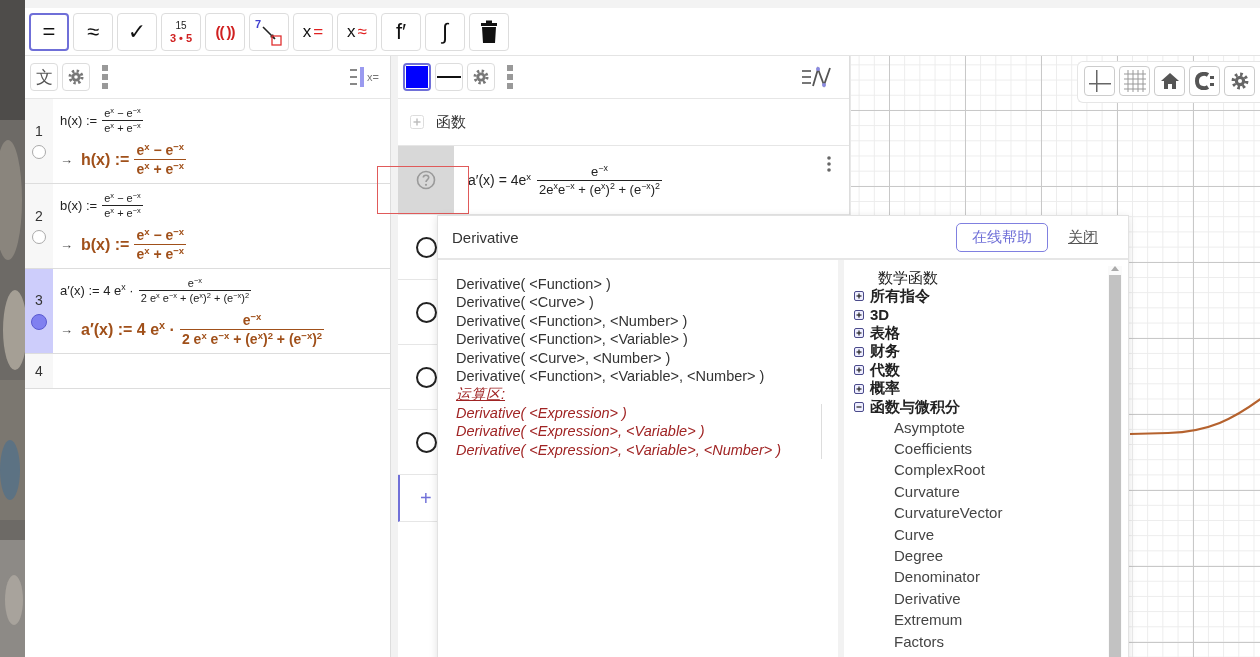  I want to click on formula-text: a′(x) := 4 e$^{x}$ ·, so click(97, 290).